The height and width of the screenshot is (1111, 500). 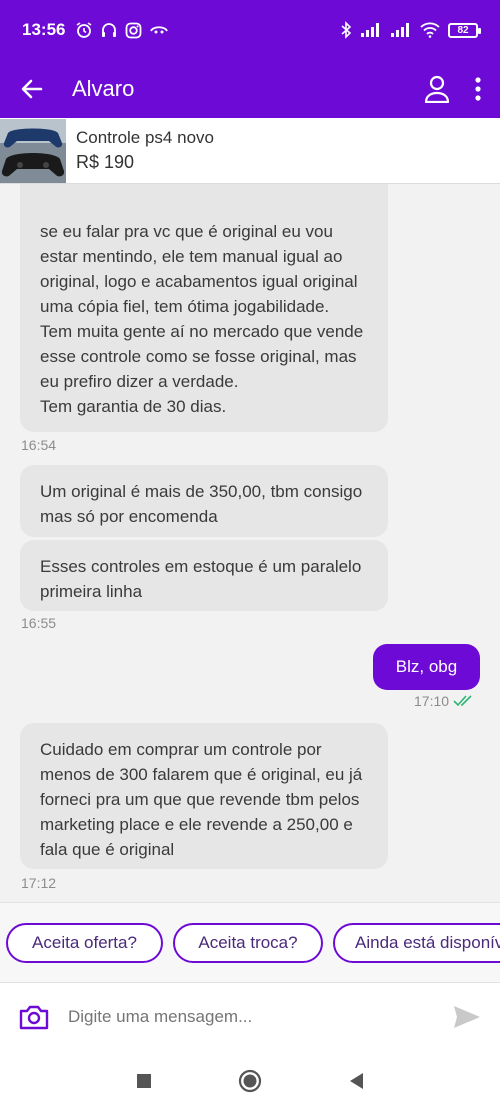 I want to click on battery-level: 82, so click(x=463, y=30).